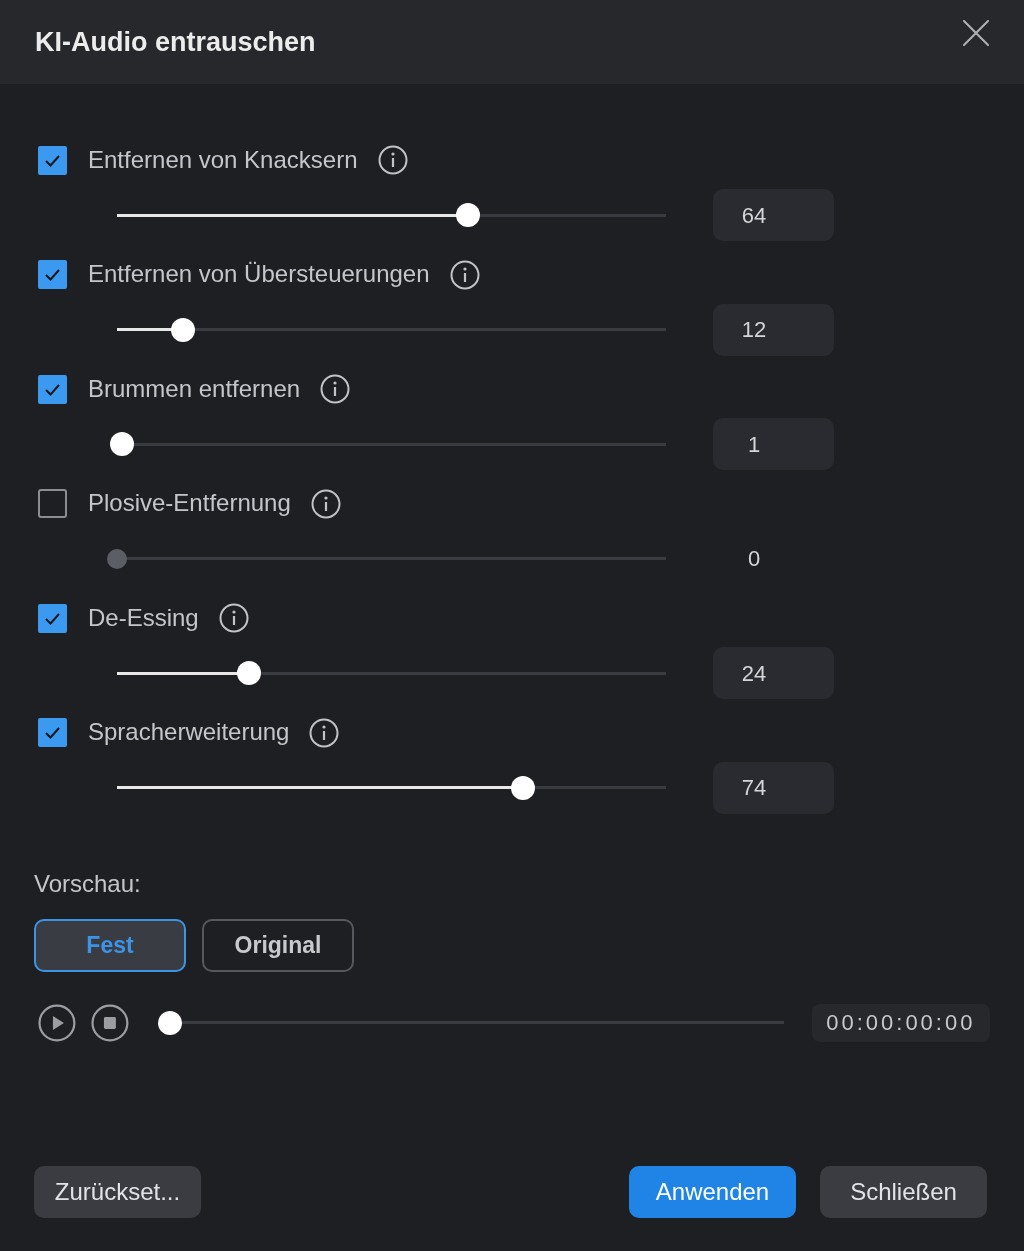 The height and width of the screenshot is (1251, 1024). What do you see at coordinates (773, 329) in the screenshot?
I see `value-field: 12` at bounding box center [773, 329].